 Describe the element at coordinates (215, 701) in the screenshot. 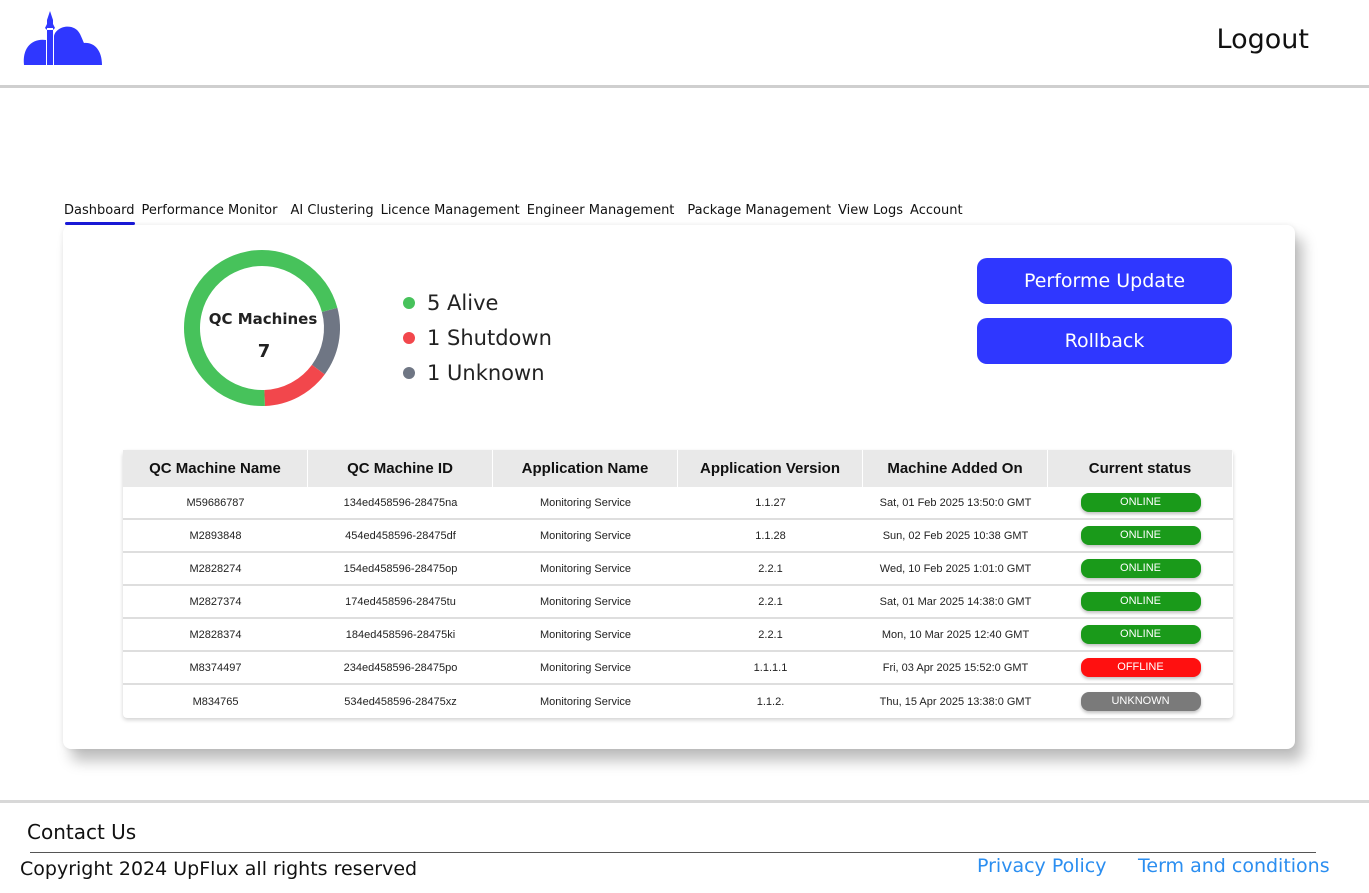

I see `cell-machine-name: M834765` at that location.